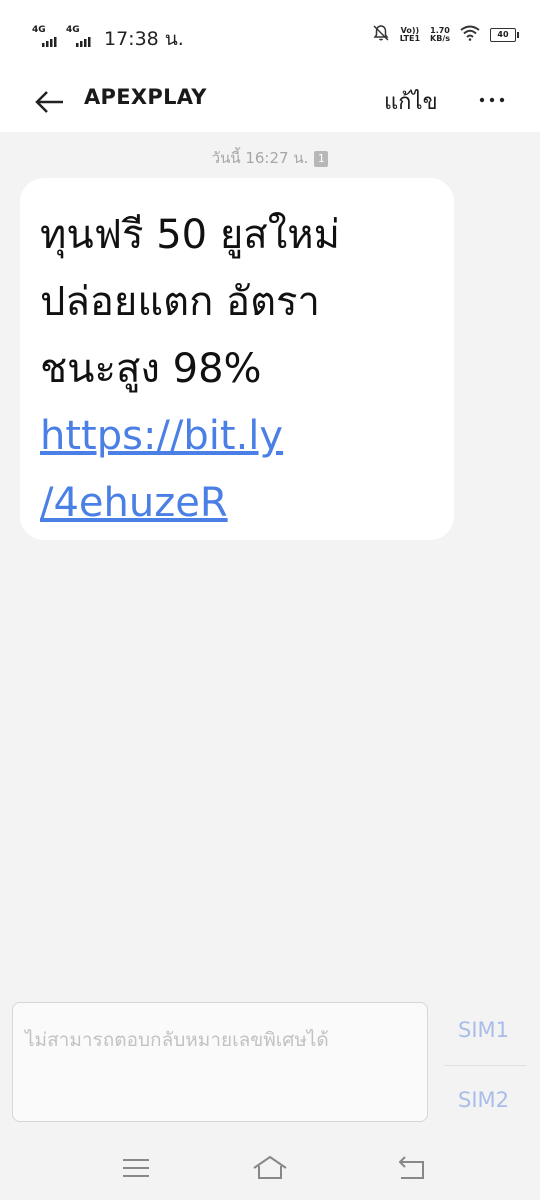 The image size is (540, 1200). What do you see at coordinates (381, 35) in the screenshot?
I see `mute-notification-icon` at bounding box center [381, 35].